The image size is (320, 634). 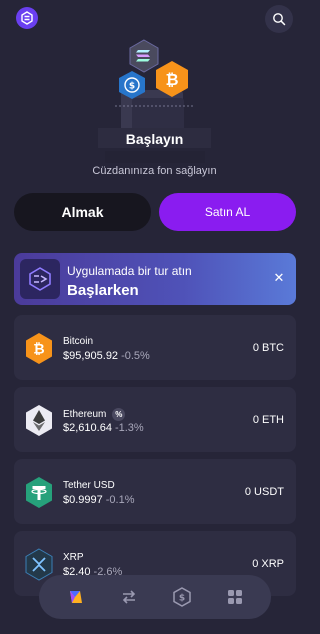 I want to click on asset-row-ethereum: Ethereum% $2,610.64 -1.3% 0 ETH, so click(x=155, y=419).